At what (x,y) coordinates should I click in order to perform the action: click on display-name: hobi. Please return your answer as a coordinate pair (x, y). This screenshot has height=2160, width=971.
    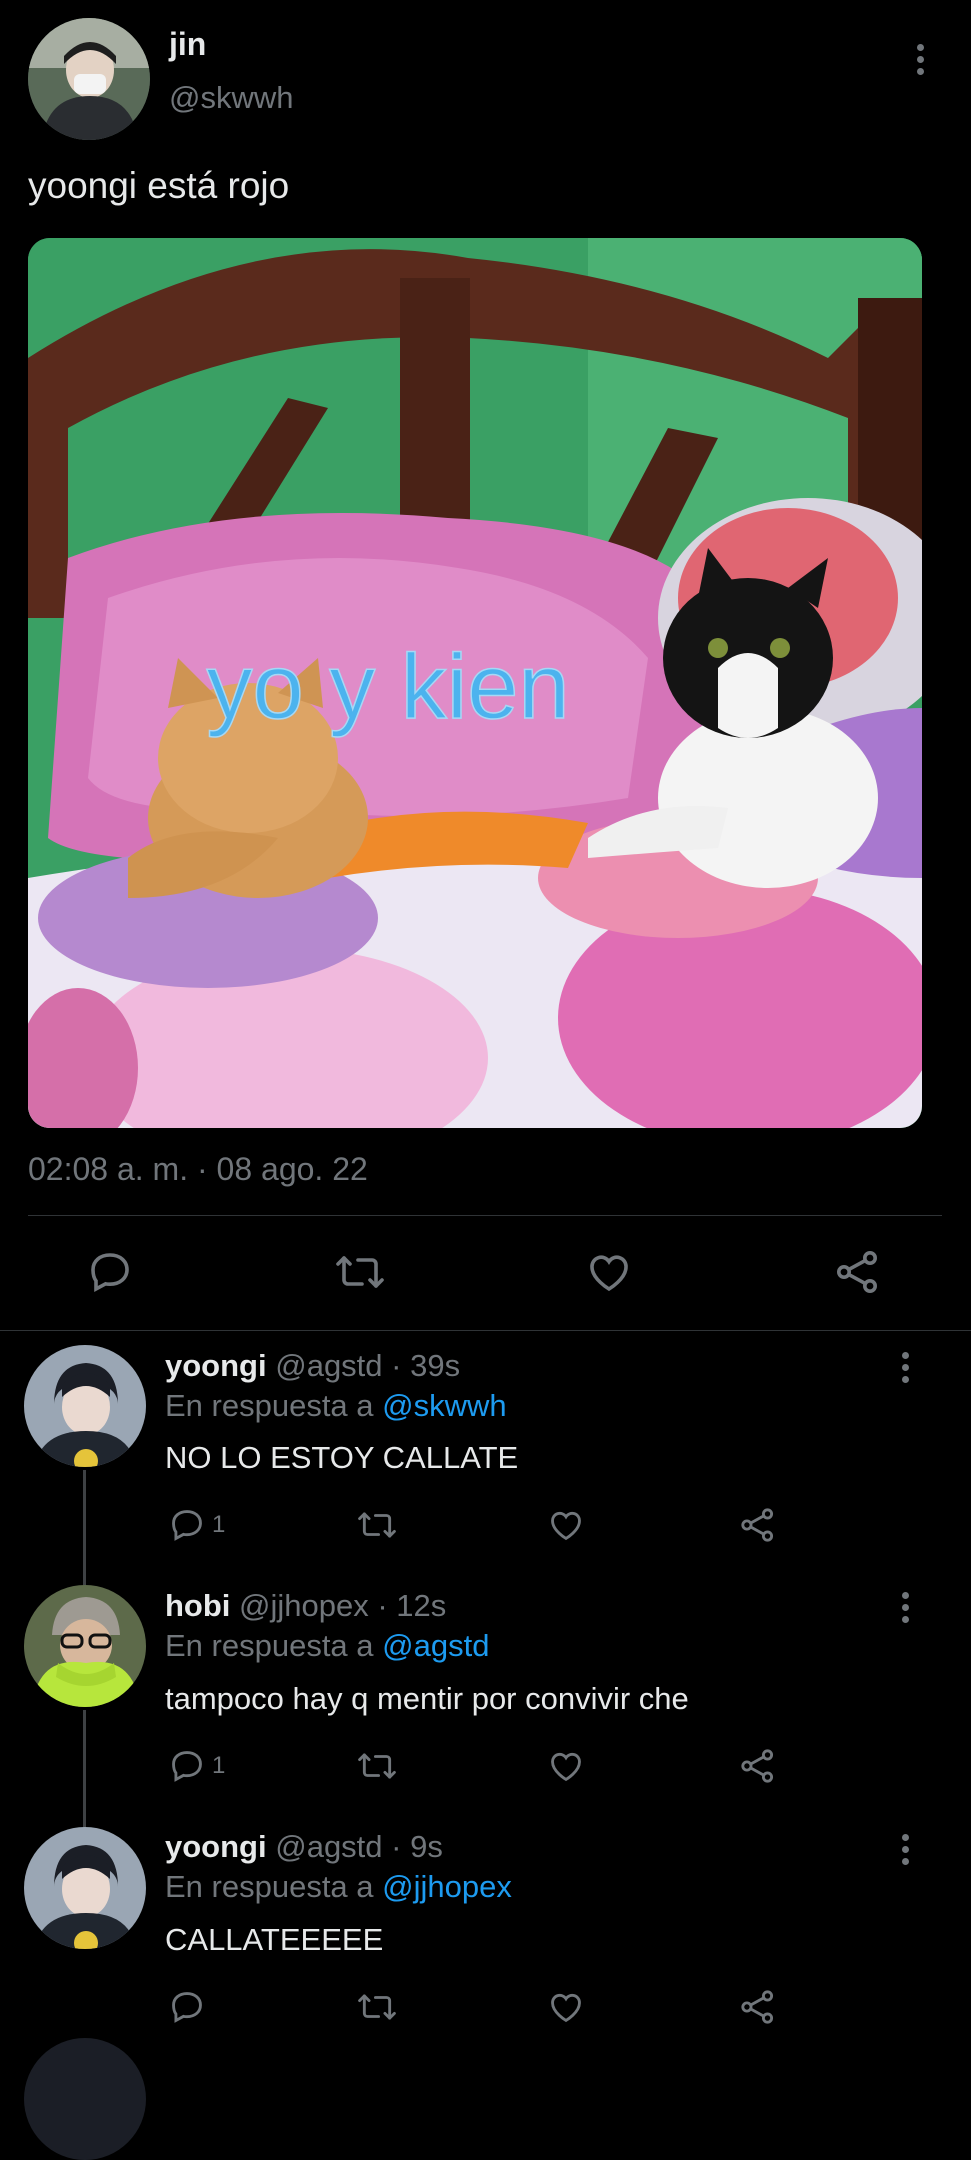
    Looking at the image, I should click on (197, 1605).